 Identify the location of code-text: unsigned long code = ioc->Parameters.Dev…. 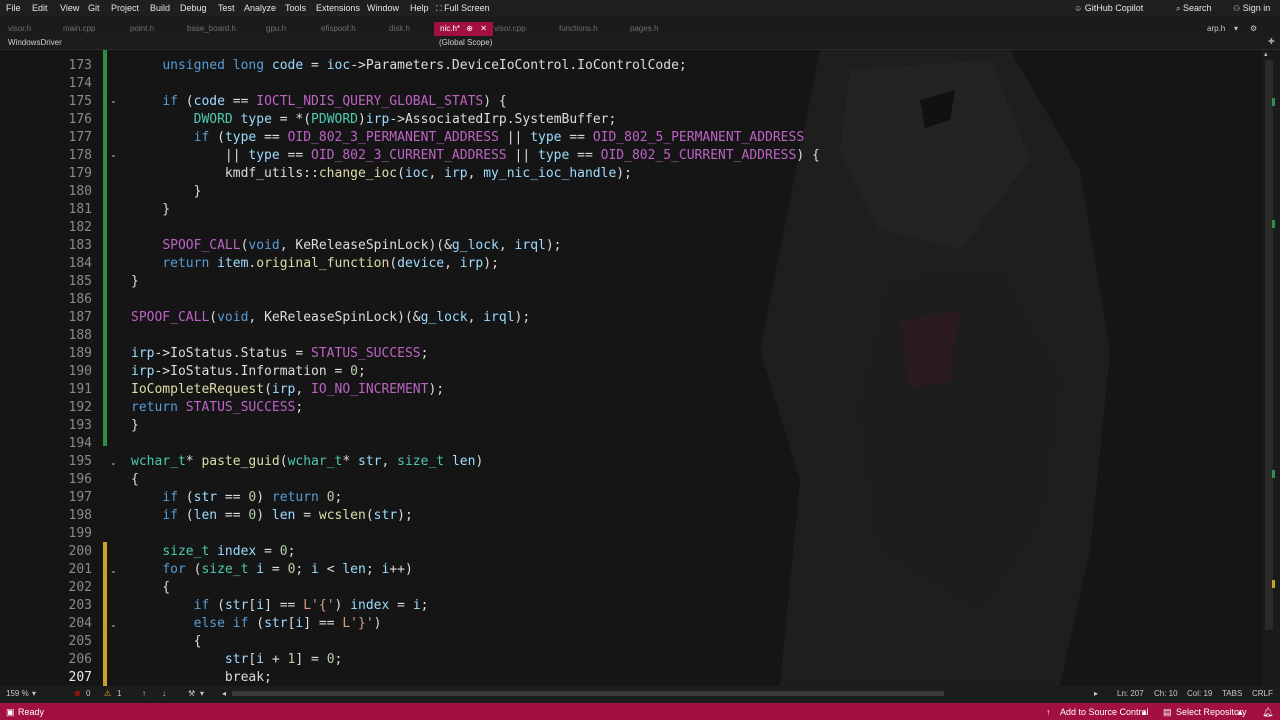
(408, 66).